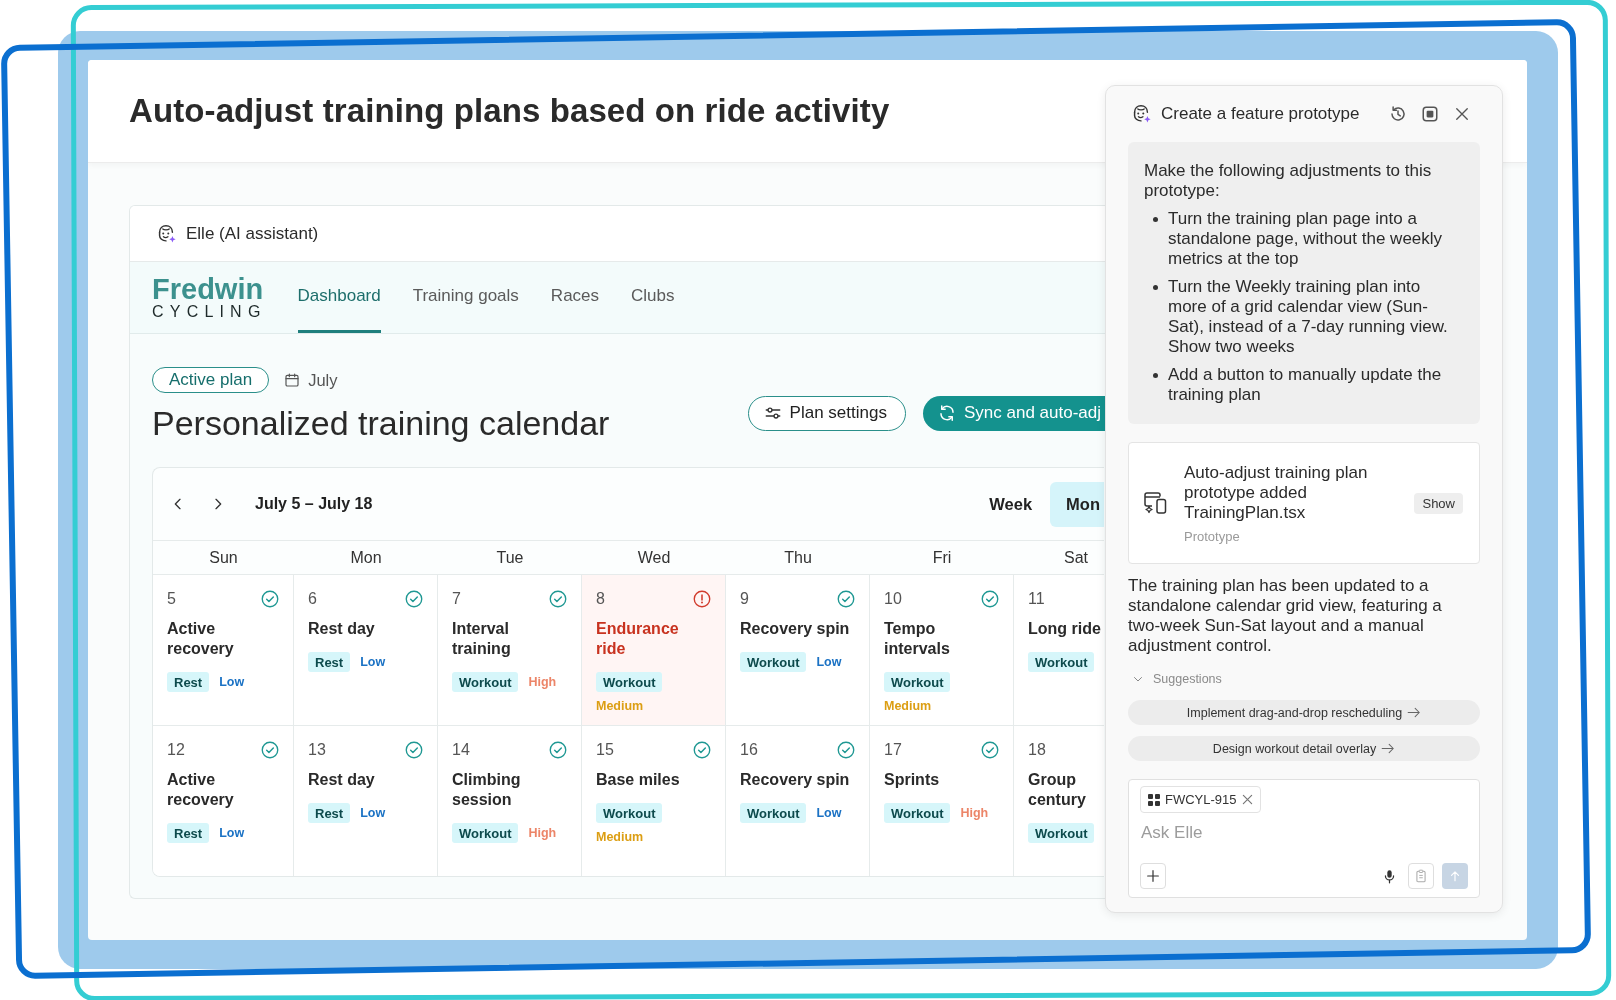  Describe the element at coordinates (653, 297) in the screenshot. I see `nav-tab: Clubs` at that location.